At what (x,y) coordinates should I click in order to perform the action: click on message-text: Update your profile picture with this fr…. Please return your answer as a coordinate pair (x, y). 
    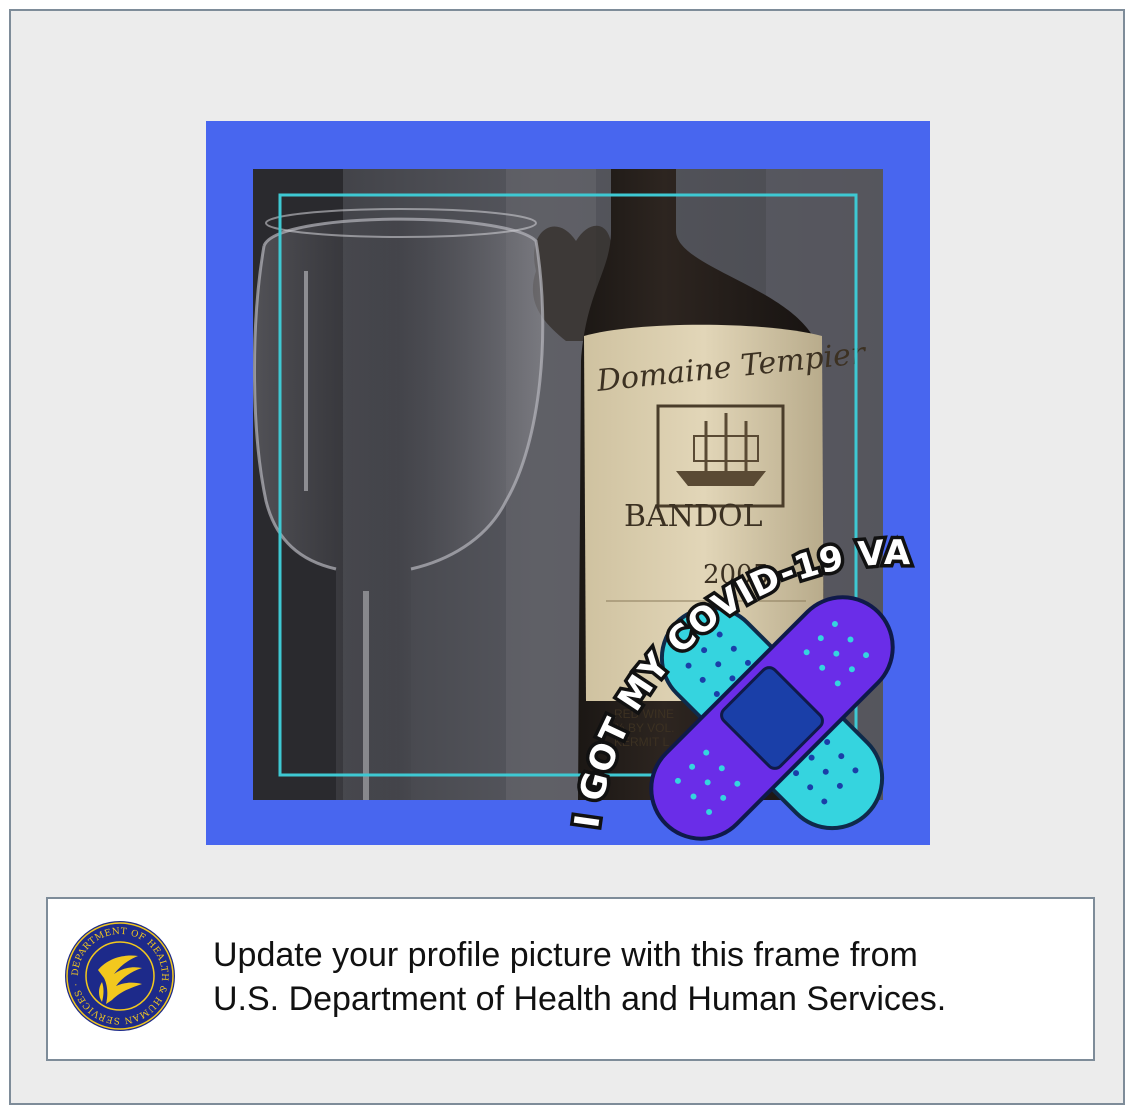
    Looking at the image, I should click on (643, 977).